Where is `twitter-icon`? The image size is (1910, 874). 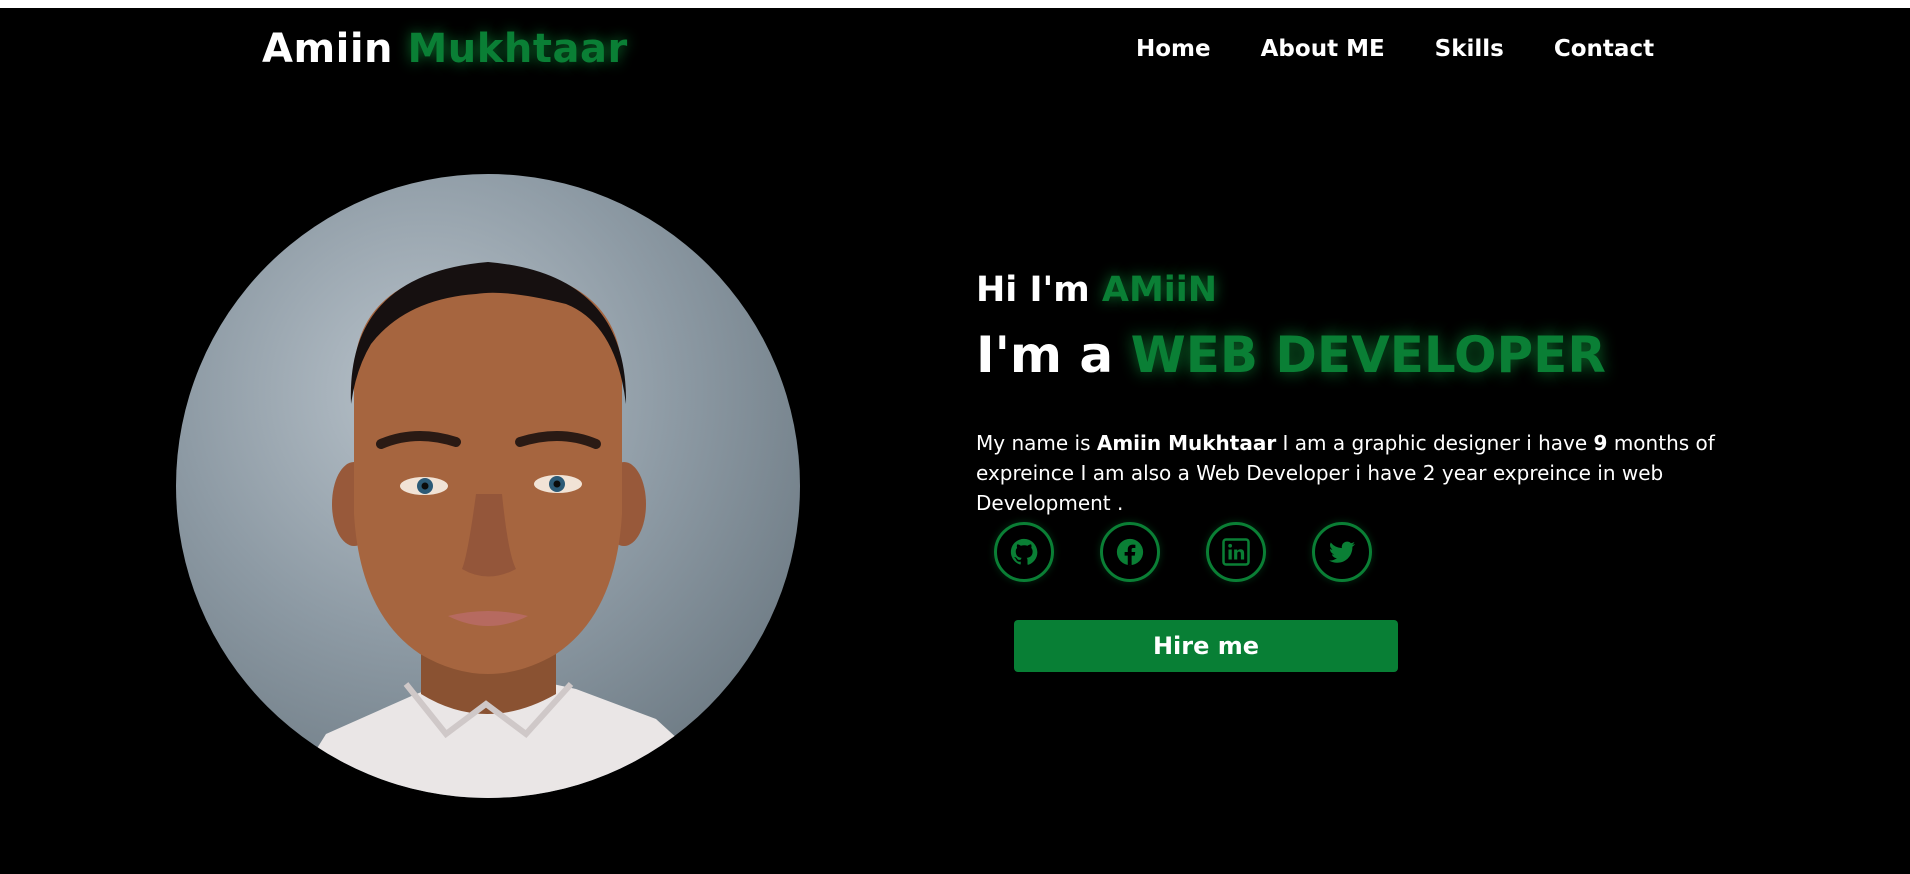 twitter-icon is located at coordinates (1342, 552).